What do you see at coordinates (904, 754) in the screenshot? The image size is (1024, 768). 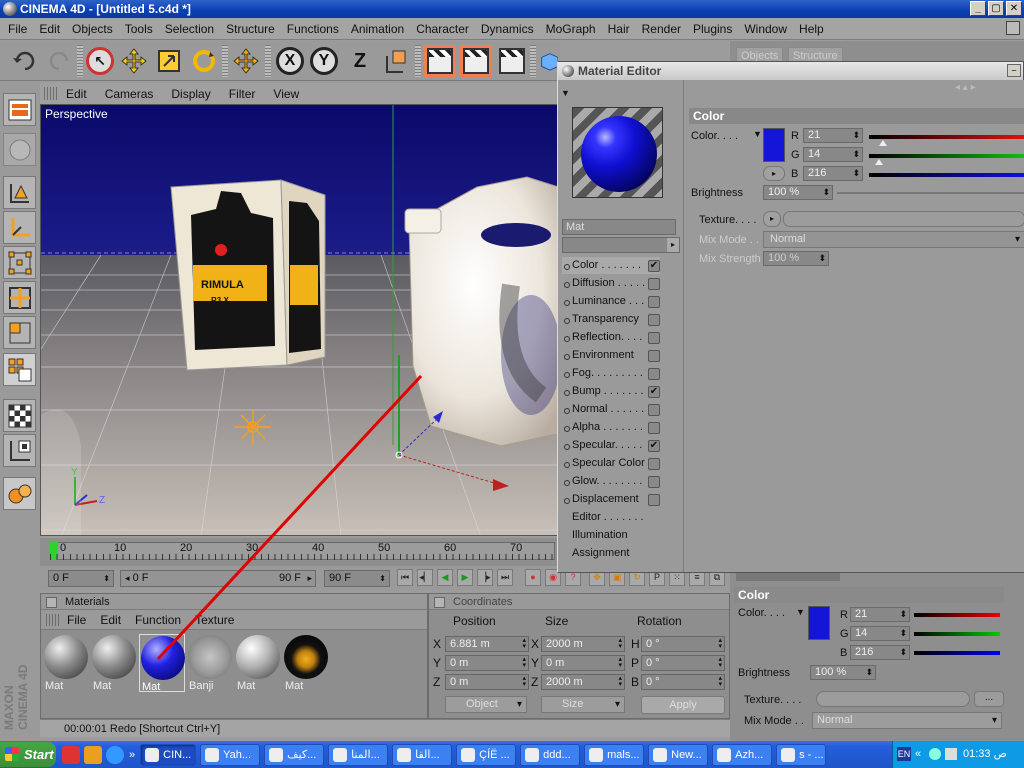 I see `language-indicator: EN` at bounding box center [904, 754].